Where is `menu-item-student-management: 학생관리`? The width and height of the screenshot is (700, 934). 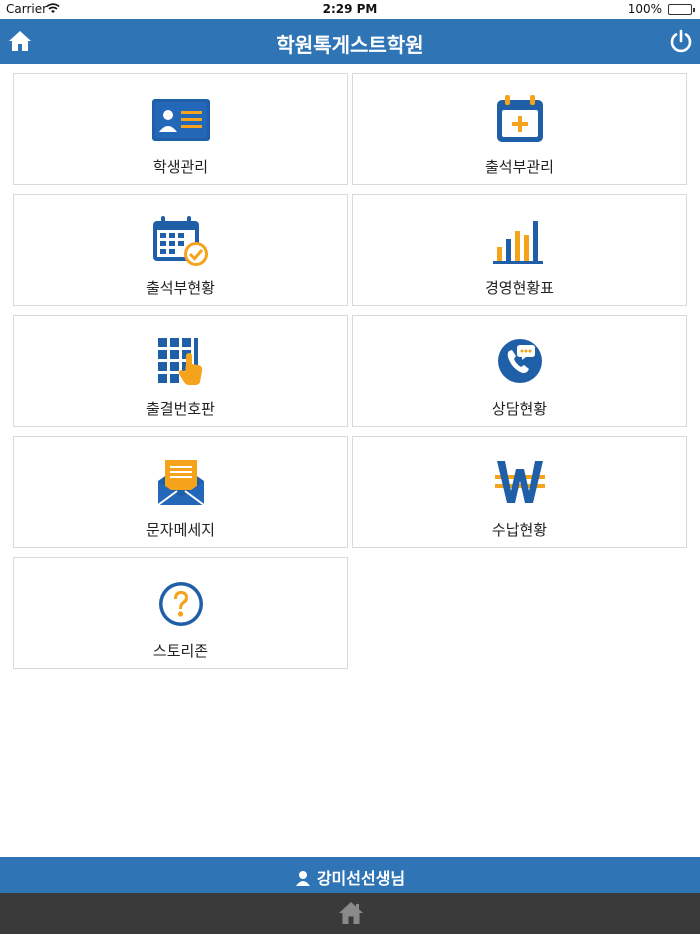
menu-item-student-management: 학생관리 is located at coordinates (180, 129).